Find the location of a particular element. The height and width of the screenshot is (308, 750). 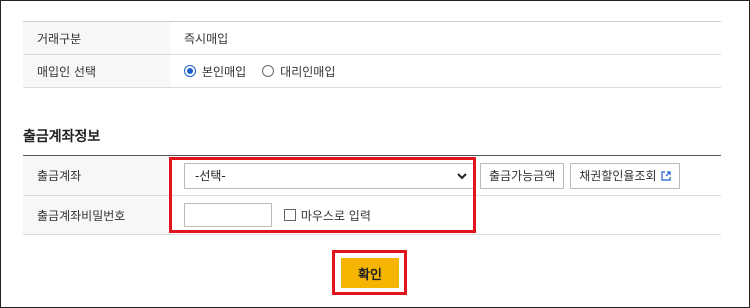

confirm-button: 확인 is located at coordinates (370, 273).